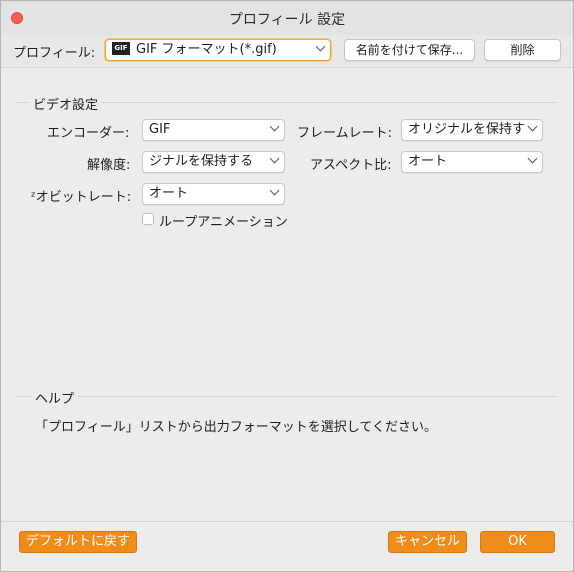 This screenshot has width=574, height=572. I want to click on delete-button: 削除, so click(522, 50).